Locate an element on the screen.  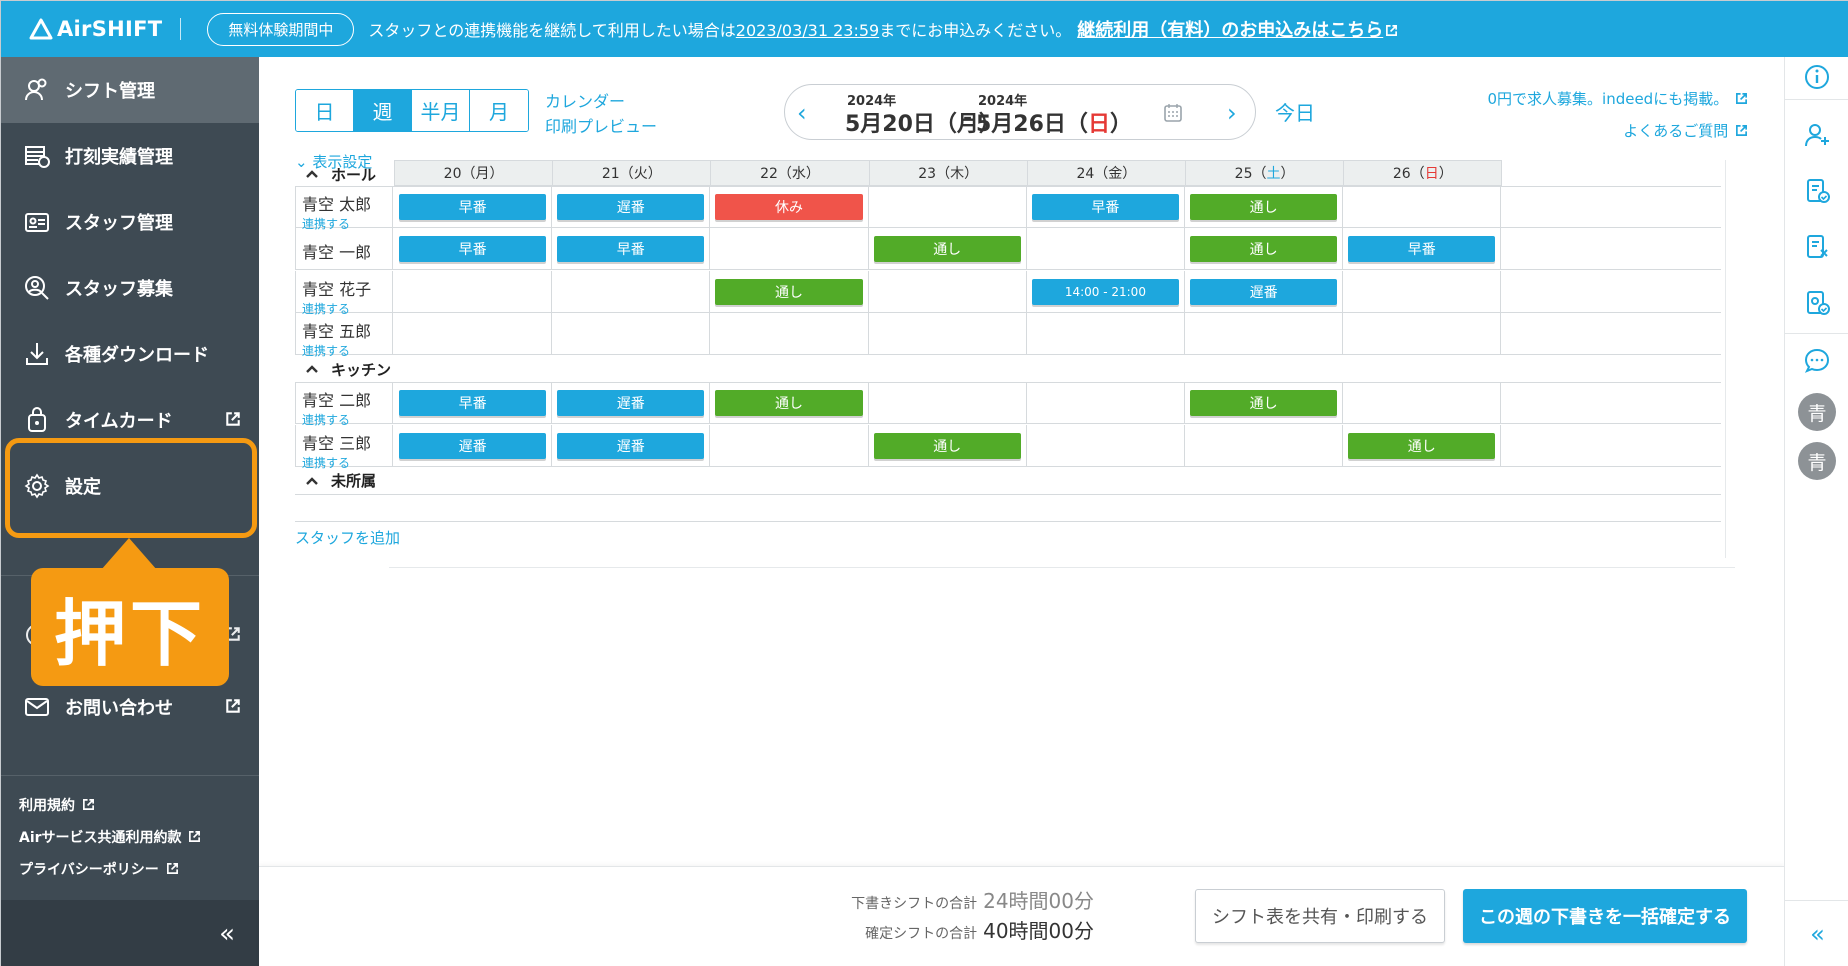
staff-name: 青空 太郎 is located at coordinates (347, 203).